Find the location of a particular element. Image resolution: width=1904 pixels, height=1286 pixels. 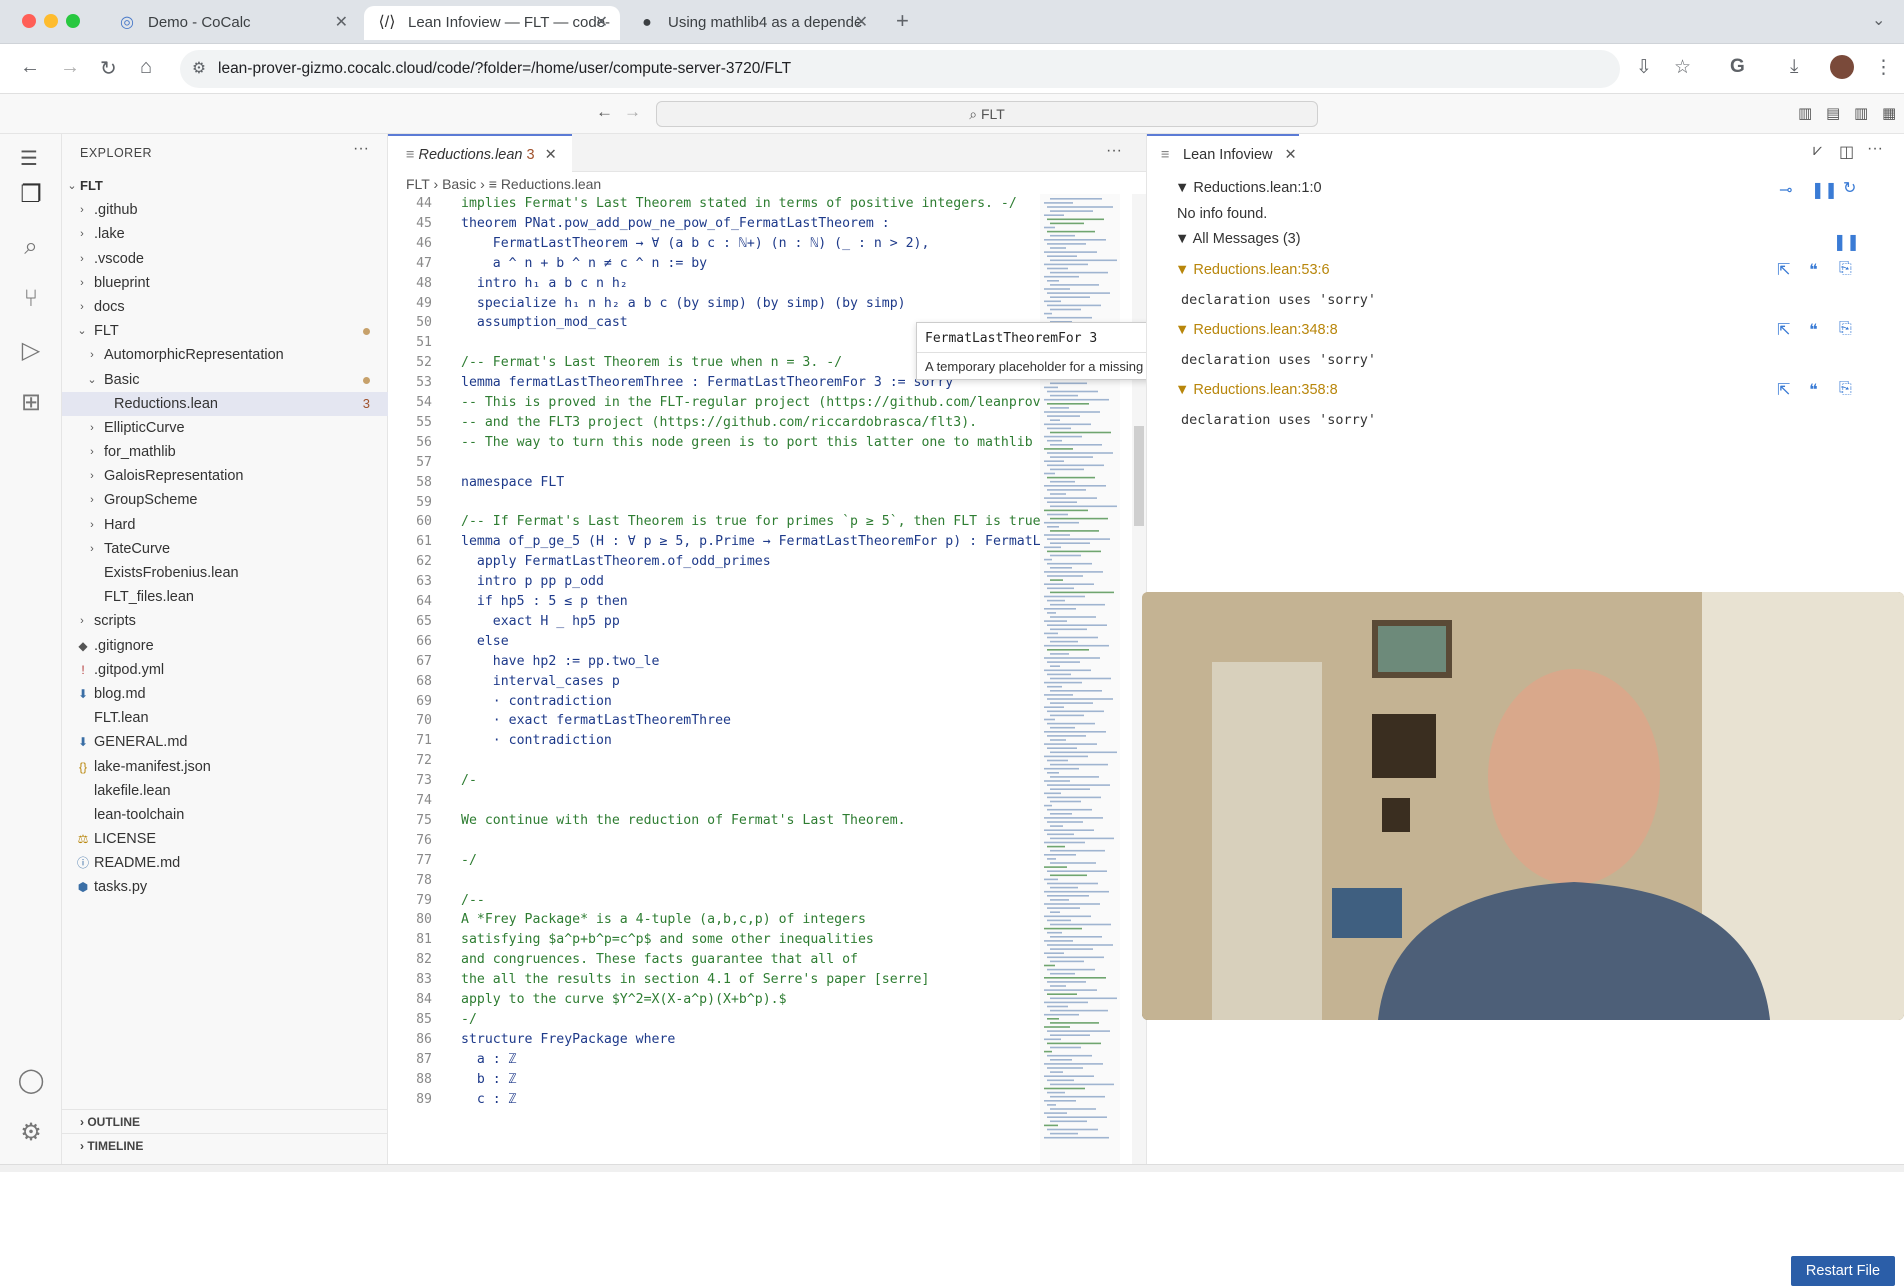

command-center: ⌕ FLT is located at coordinates (987, 114).